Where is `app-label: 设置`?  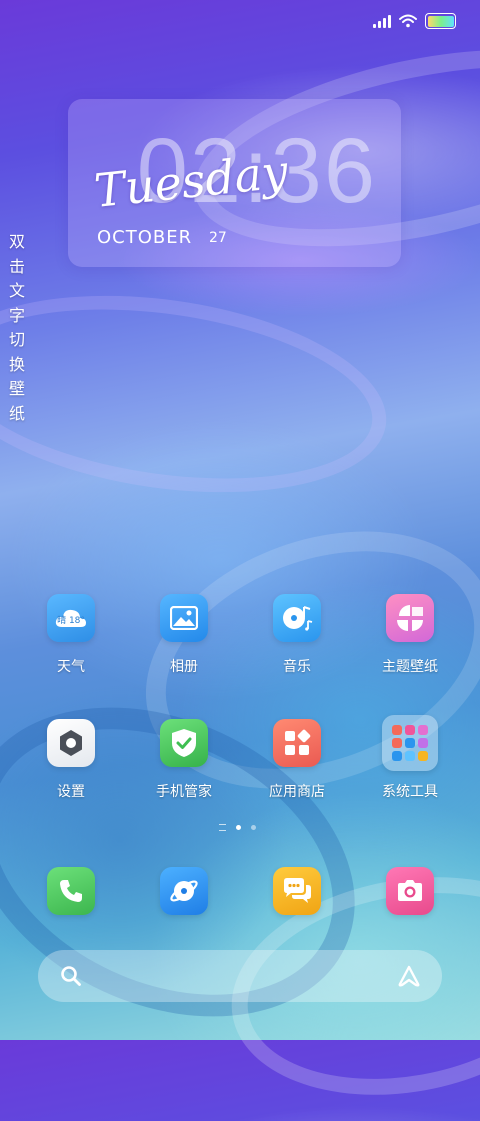
app-label: 设置 is located at coordinates (71, 792).